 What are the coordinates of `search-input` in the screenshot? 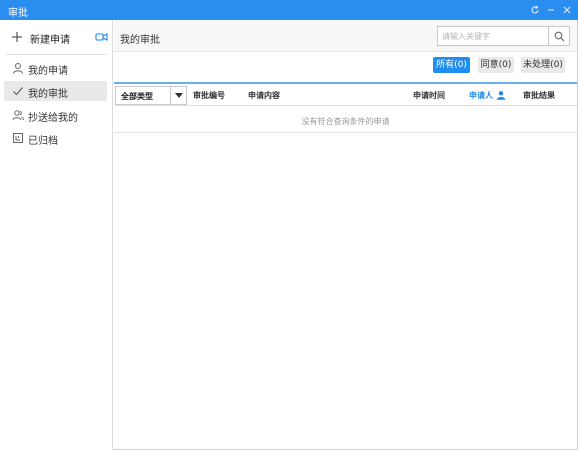 It's located at (493, 36).